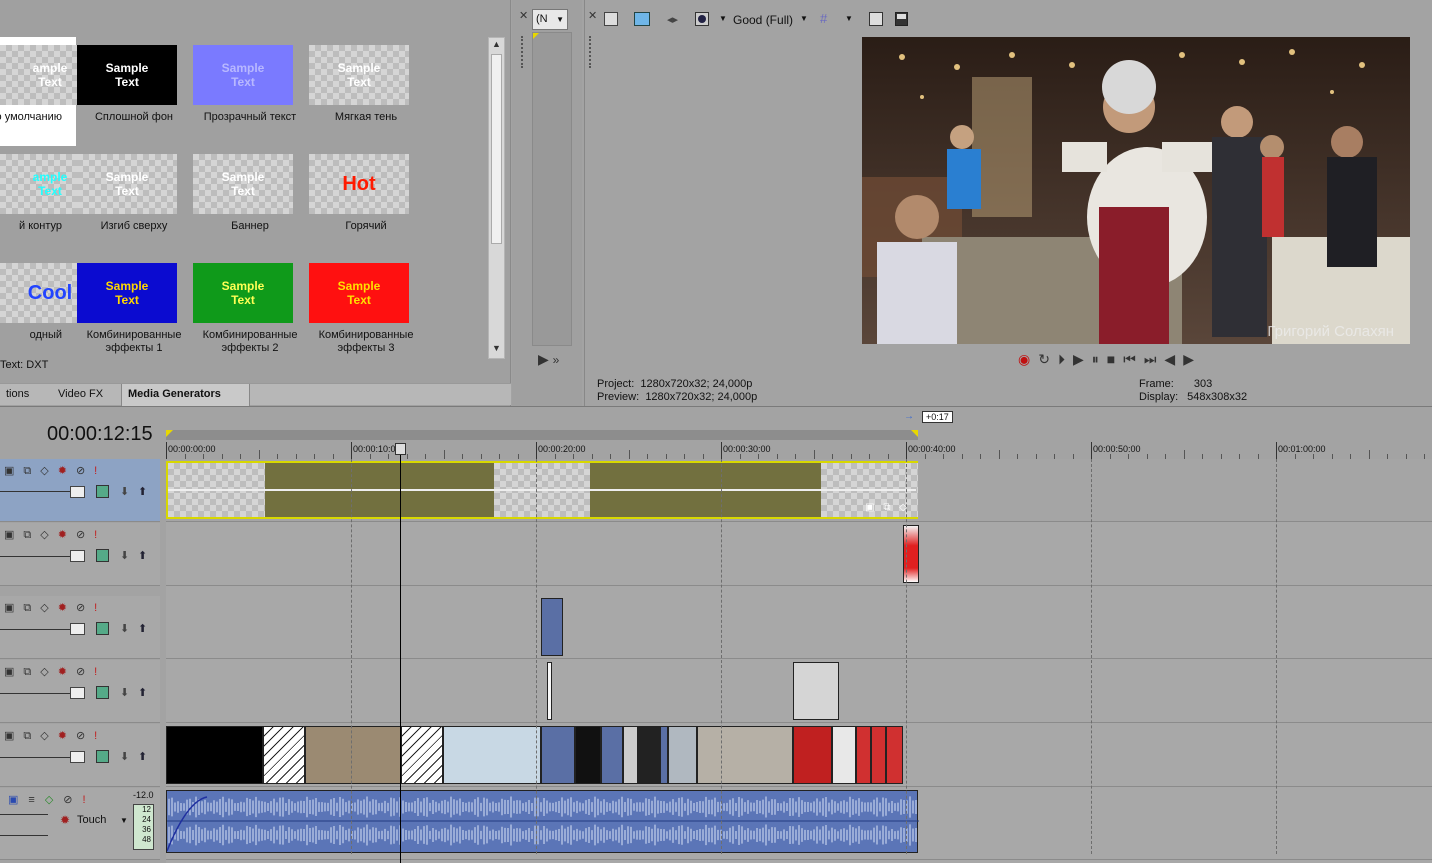  What do you see at coordinates (552, 189) in the screenshot?
I see `trimmer-timeline` at bounding box center [552, 189].